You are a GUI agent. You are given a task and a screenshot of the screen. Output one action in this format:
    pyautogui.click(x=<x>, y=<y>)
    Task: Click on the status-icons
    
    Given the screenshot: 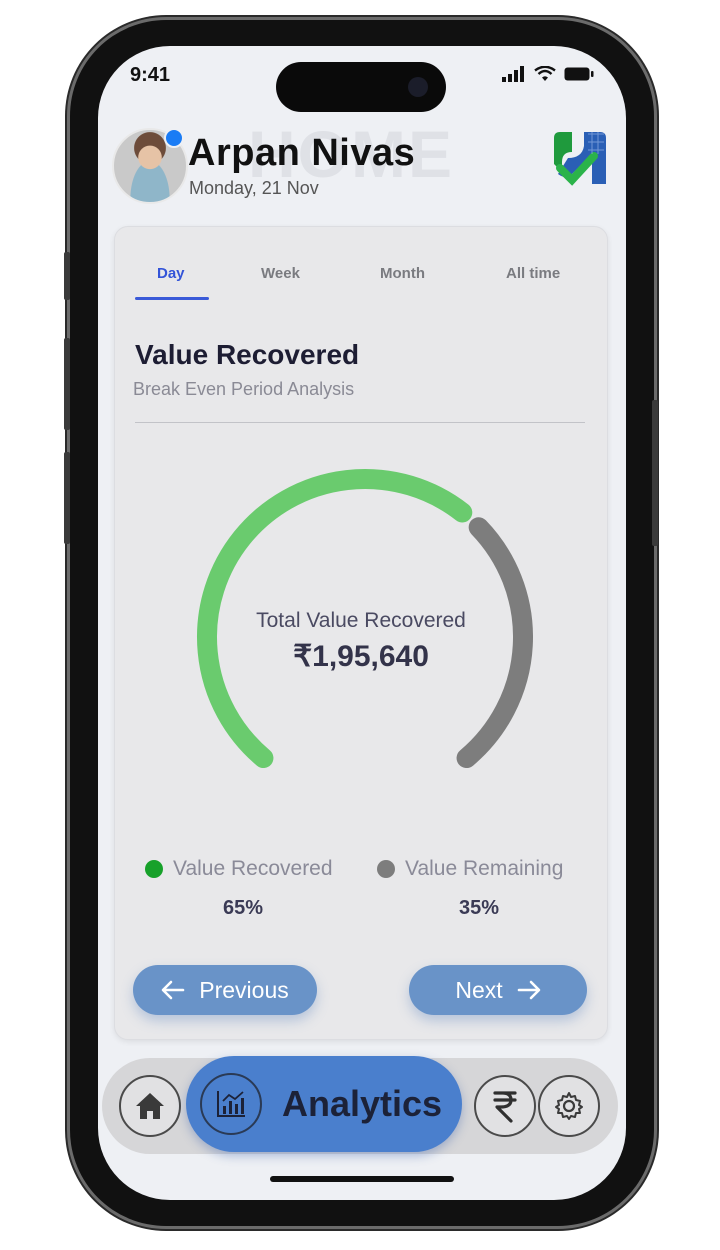 What is the action you would take?
    pyautogui.click(x=548, y=74)
    